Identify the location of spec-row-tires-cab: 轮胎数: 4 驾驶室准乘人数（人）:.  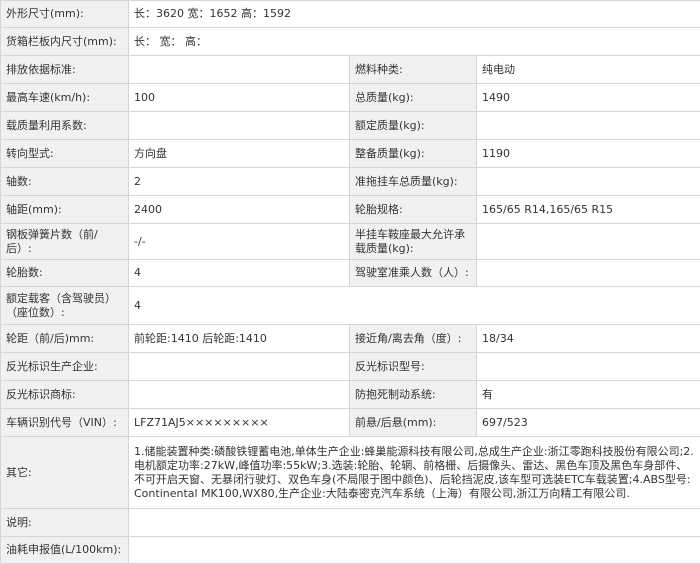
(350, 273).